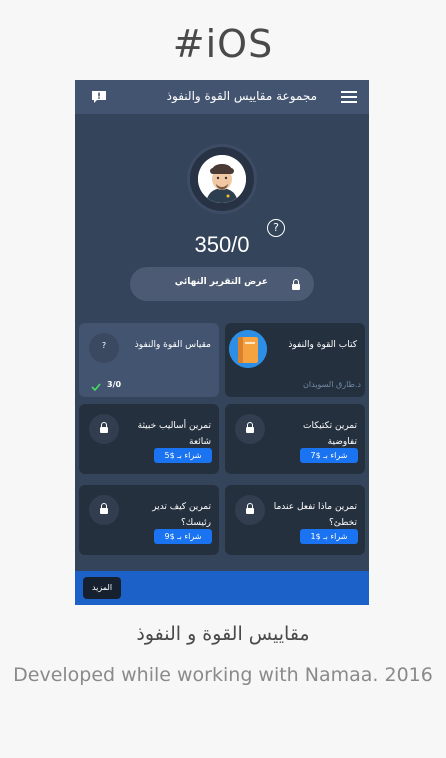  What do you see at coordinates (223, 675) in the screenshot?
I see `description-caption: Developed while working with Namaa. 2016` at bounding box center [223, 675].